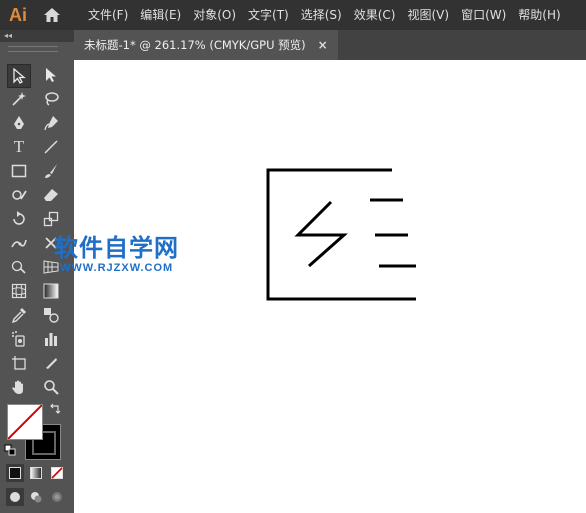  I want to click on rotate-tool-icon, so click(19, 219).